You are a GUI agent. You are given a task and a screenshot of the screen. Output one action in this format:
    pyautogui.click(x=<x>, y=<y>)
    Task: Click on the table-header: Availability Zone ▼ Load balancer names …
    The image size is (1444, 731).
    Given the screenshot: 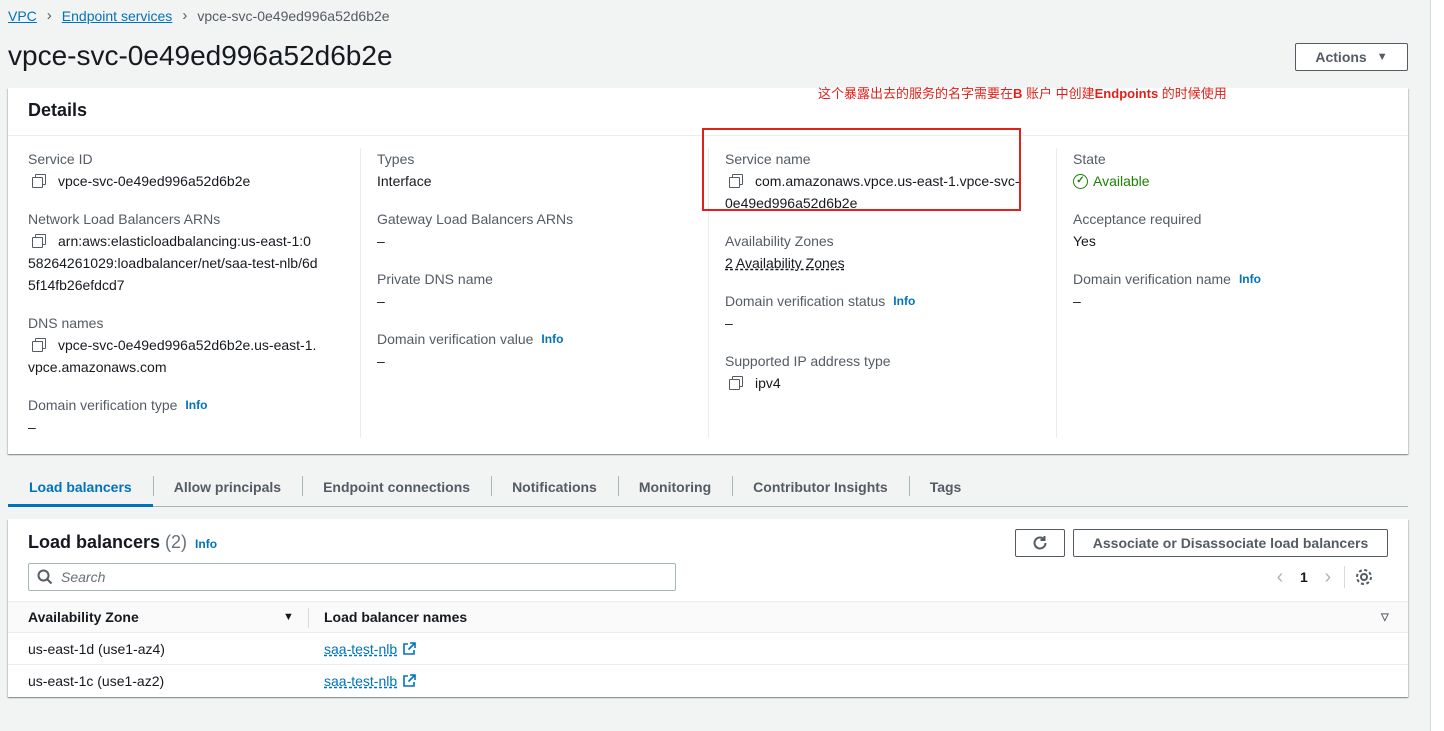 What is the action you would take?
    pyautogui.click(x=708, y=617)
    